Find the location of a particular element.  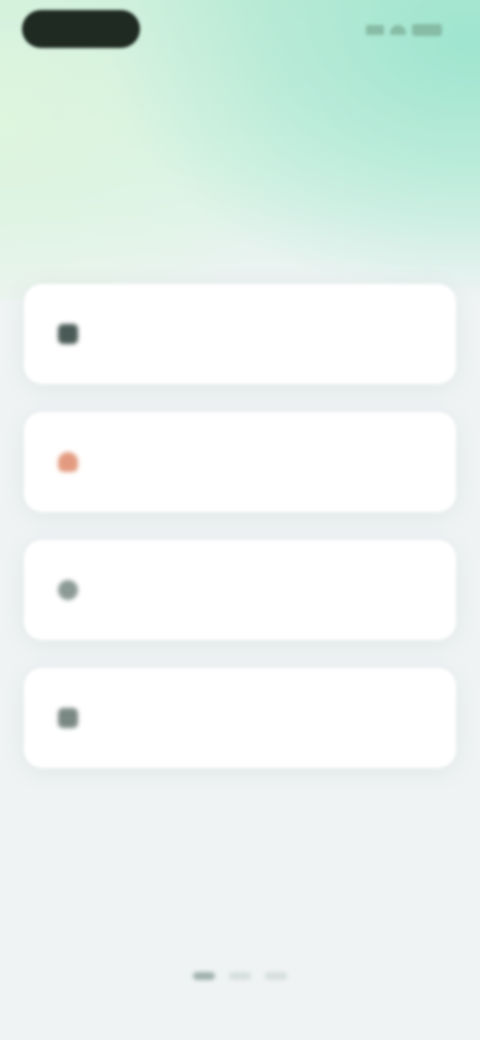

person-icon is located at coordinates (68, 590).